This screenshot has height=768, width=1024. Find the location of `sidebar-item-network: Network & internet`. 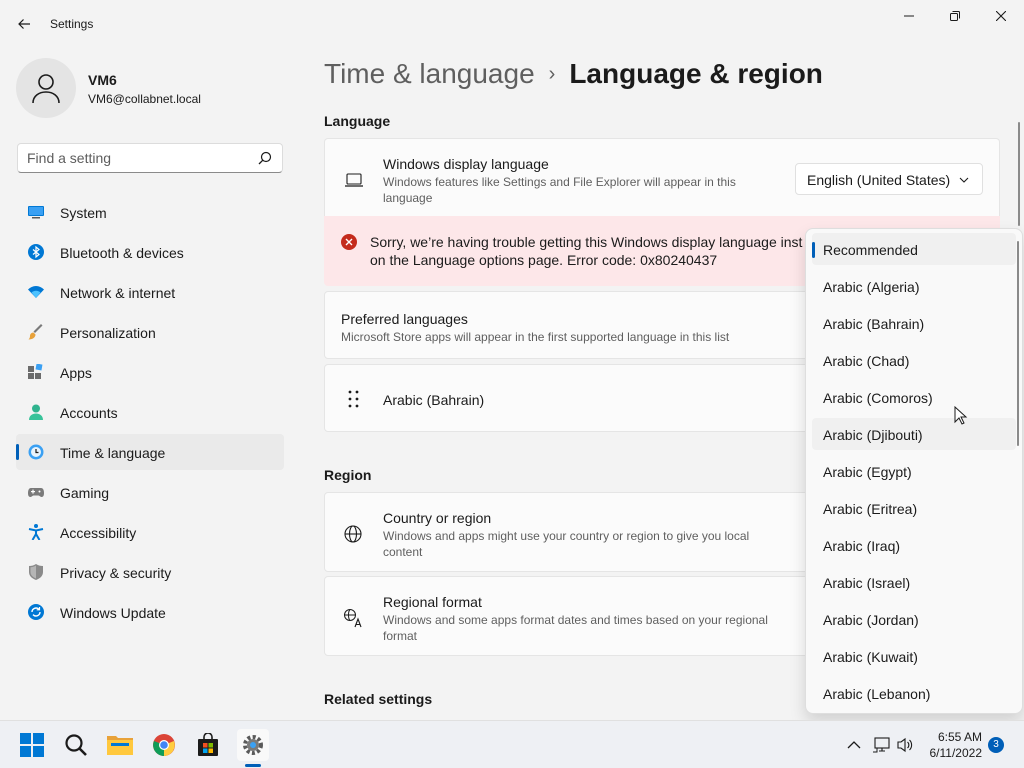

sidebar-item-network: Network & internet is located at coordinates (150, 292).